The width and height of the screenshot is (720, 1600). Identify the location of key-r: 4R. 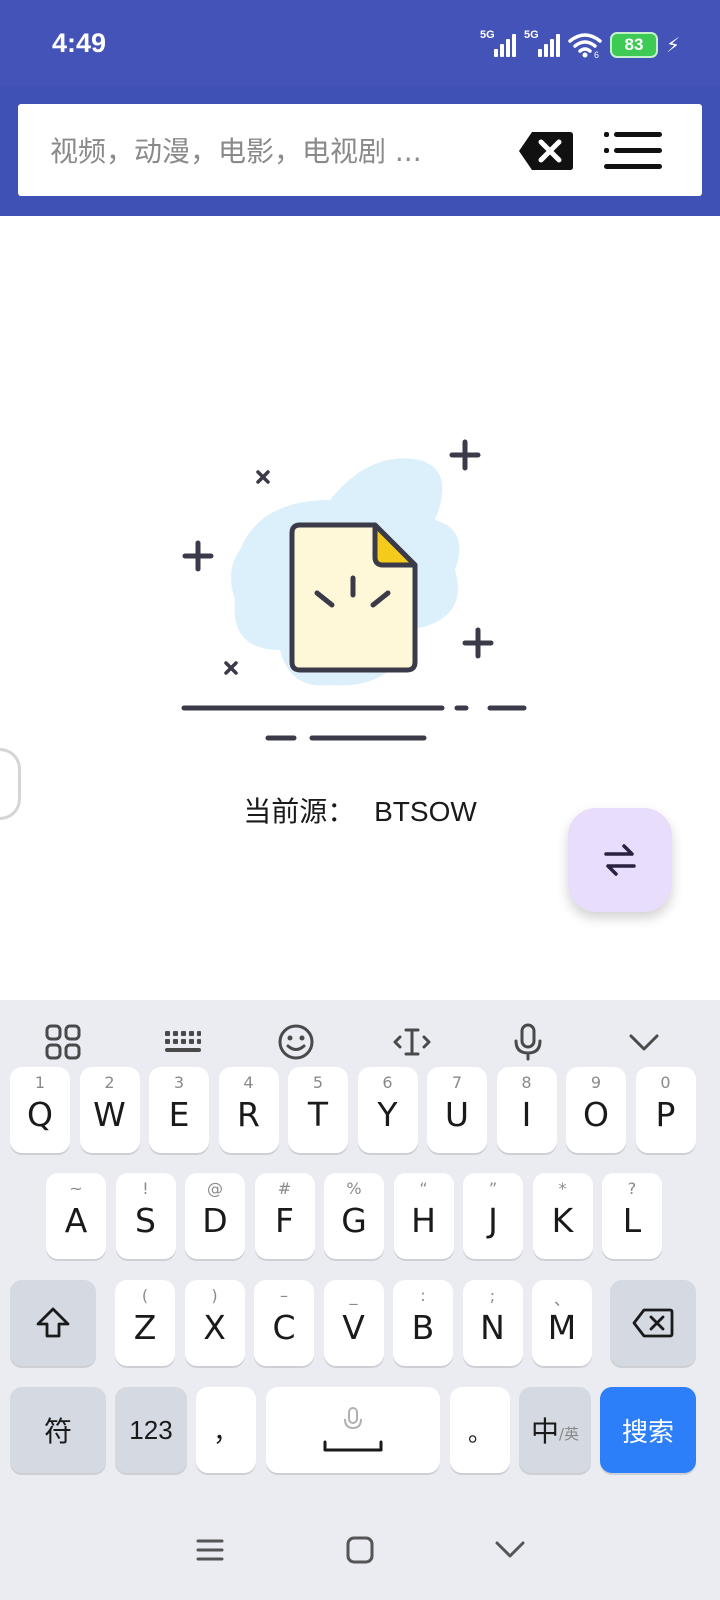
(248, 1110).